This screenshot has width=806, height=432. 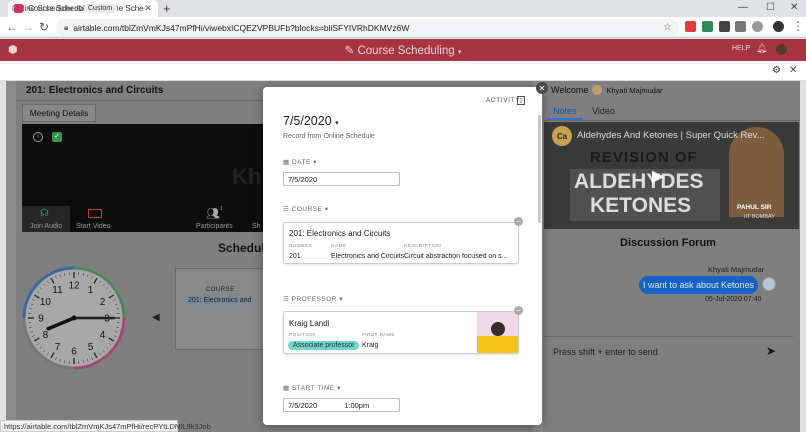 I want to click on close-icon: ✕, so click(x=793, y=70).